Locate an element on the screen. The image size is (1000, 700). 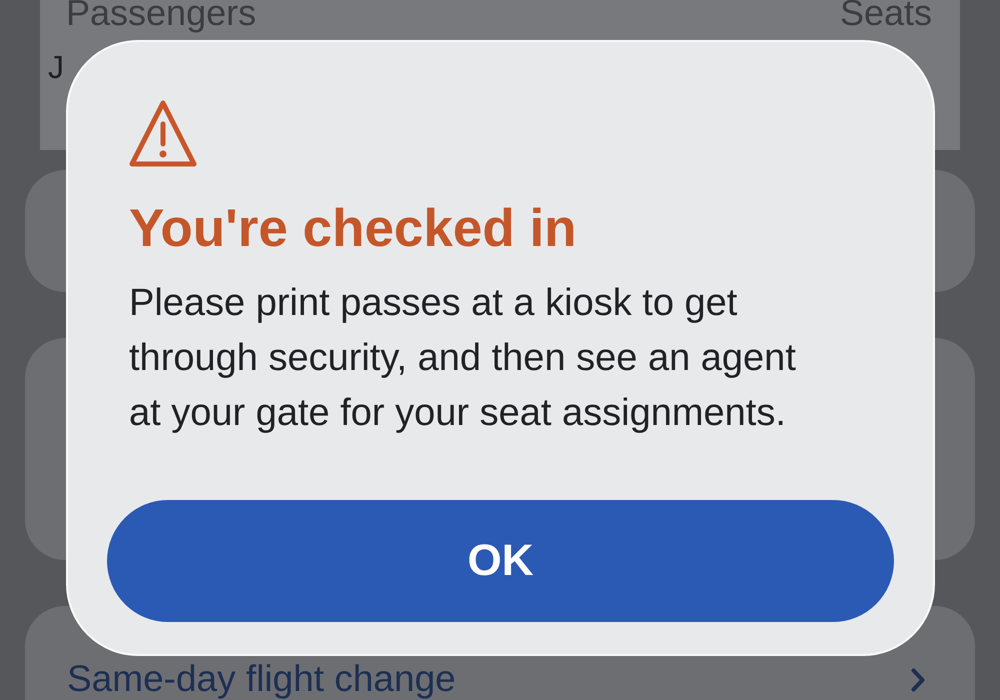
ok-button: OK is located at coordinates (500, 561).